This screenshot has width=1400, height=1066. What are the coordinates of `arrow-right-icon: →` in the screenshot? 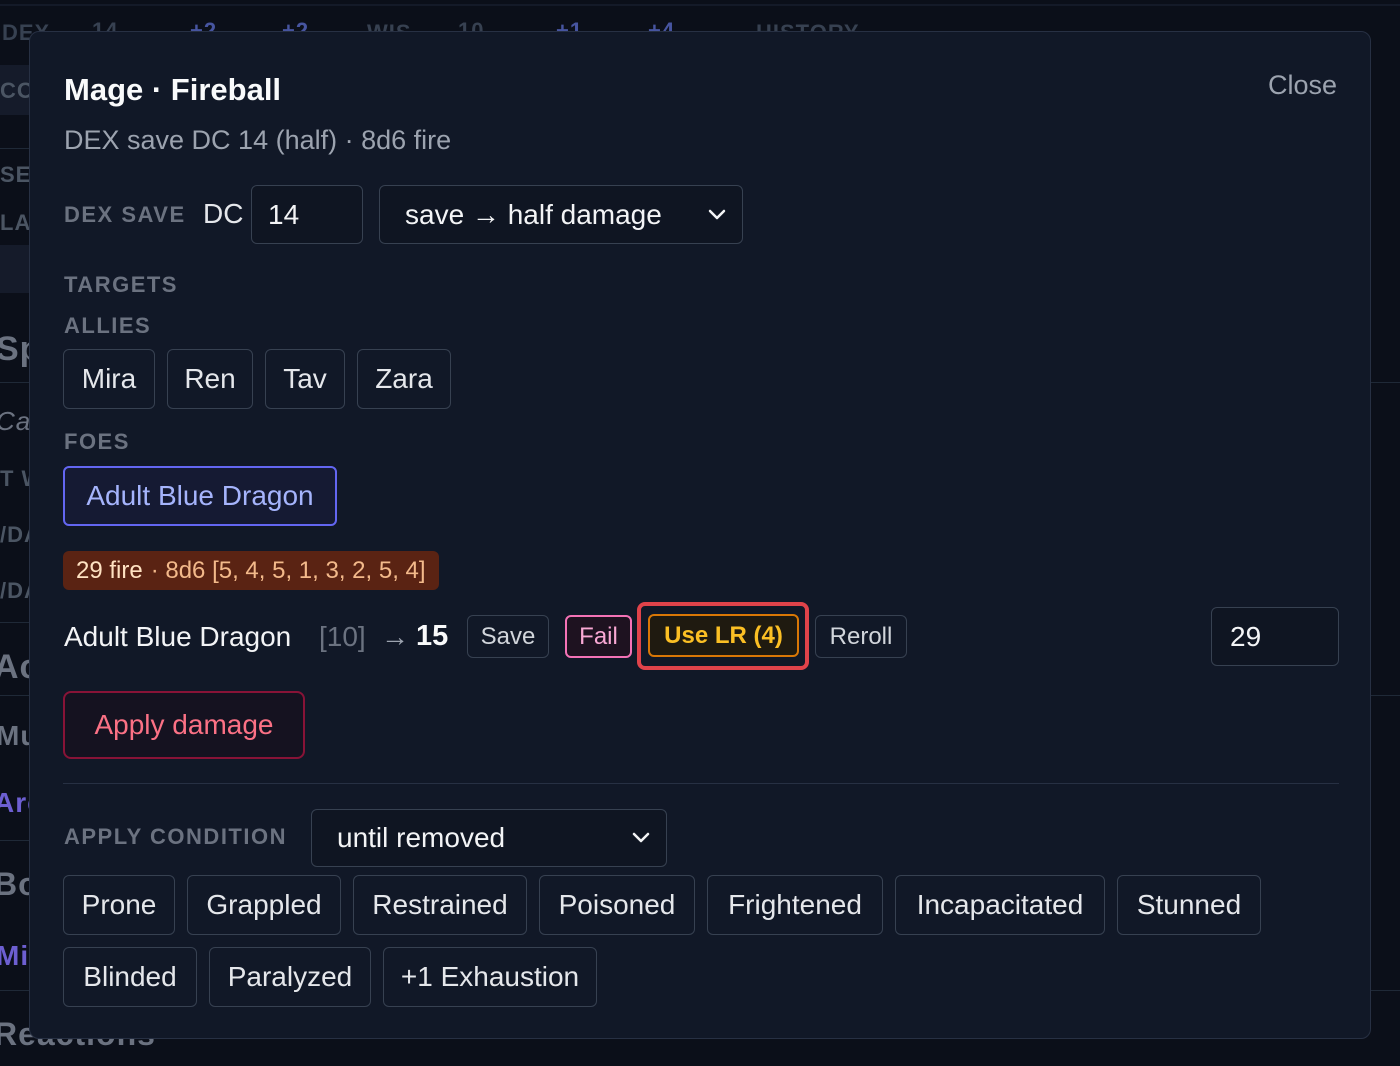 It's located at (395, 636).